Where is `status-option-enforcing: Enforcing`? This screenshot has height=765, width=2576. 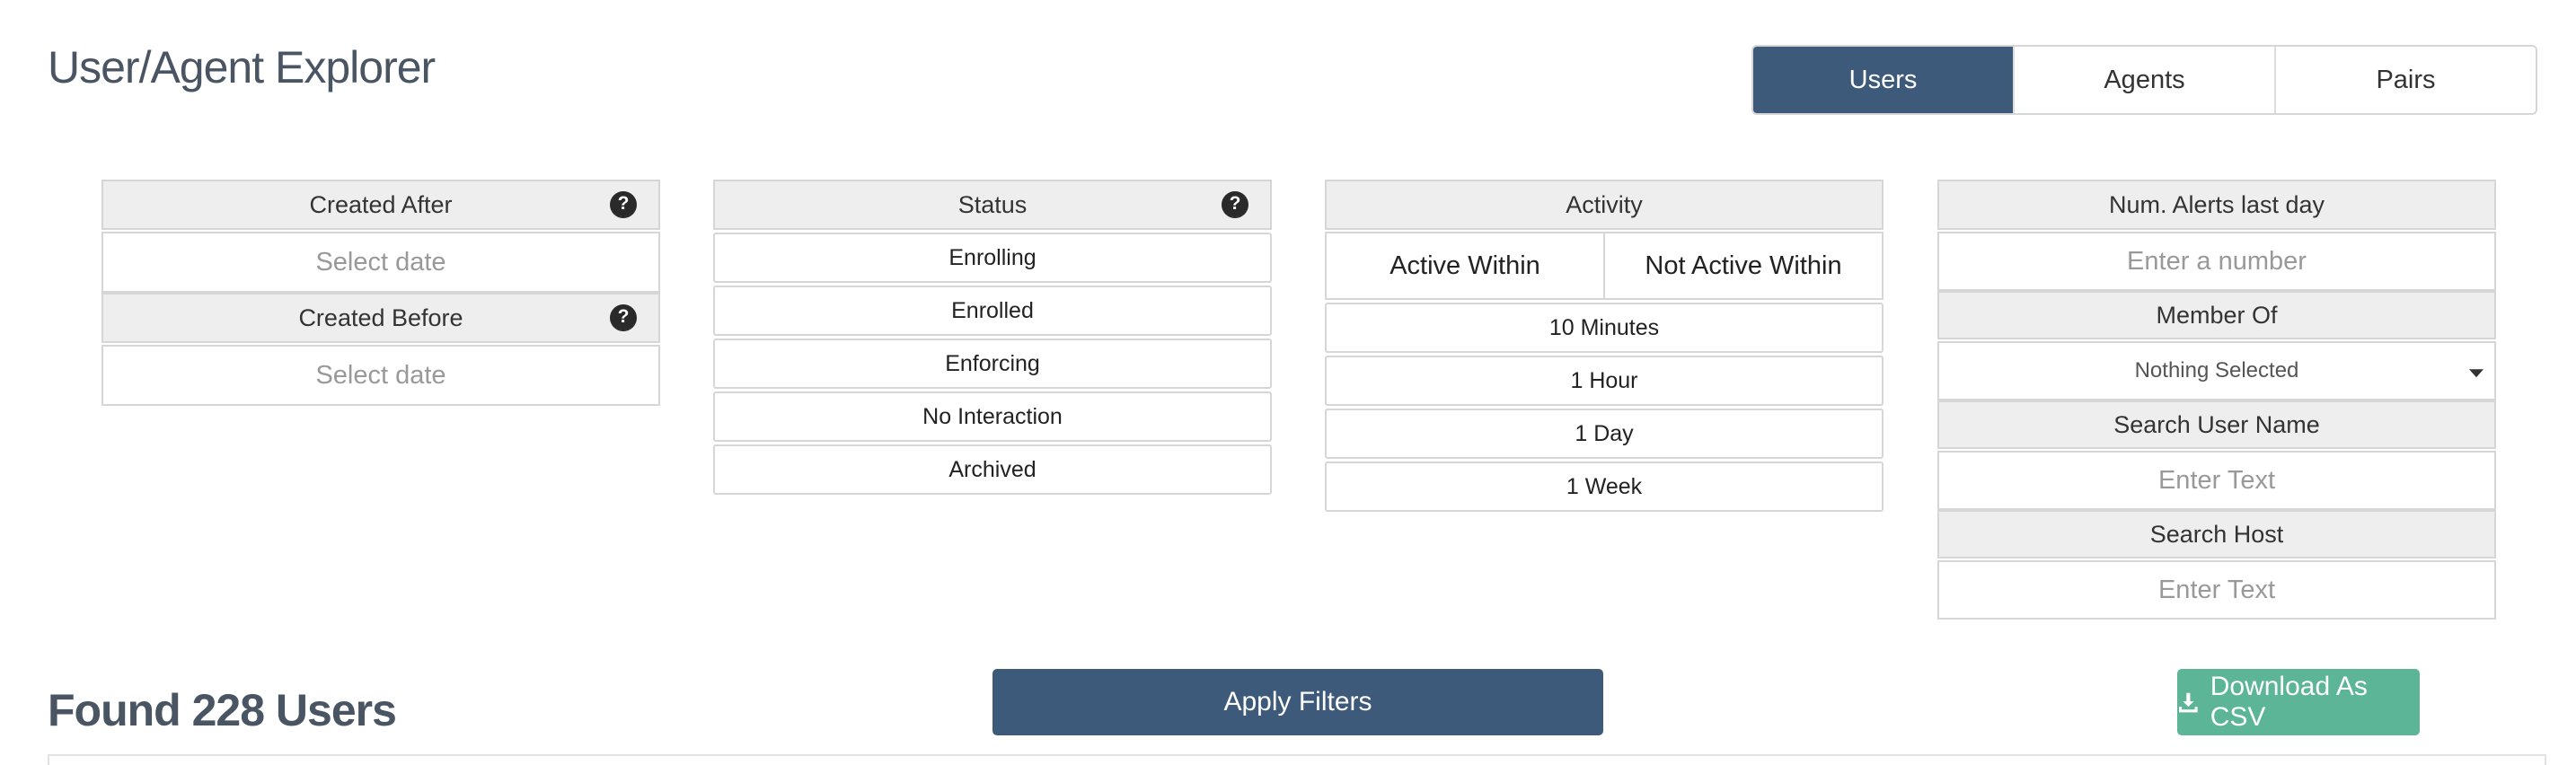
status-option-enforcing: Enforcing is located at coordinates (992, 364).